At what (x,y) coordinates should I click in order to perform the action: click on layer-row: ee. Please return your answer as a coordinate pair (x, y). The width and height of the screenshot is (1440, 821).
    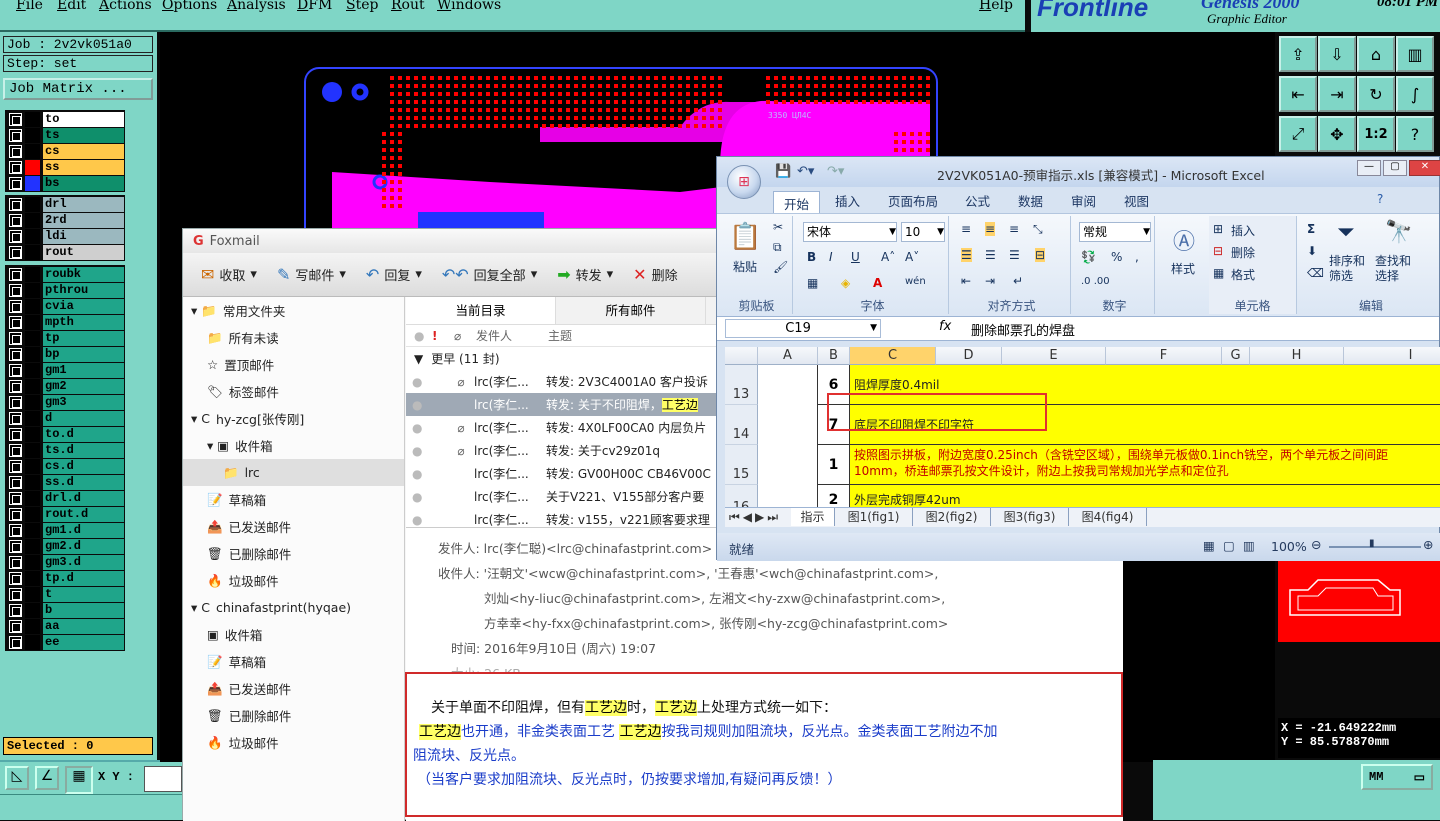
    Looking at the image, I should click on (65, 642).